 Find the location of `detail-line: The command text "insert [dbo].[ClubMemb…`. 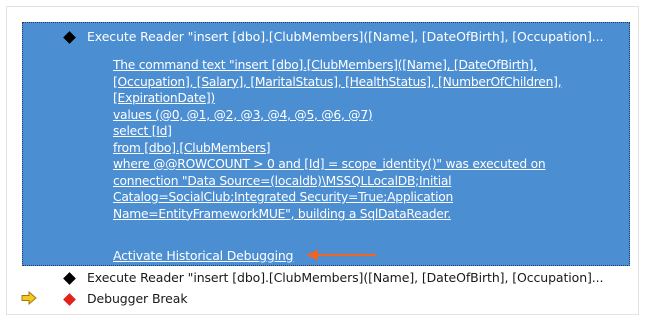

detail-line: The command text "insert [dbo].[ClubMemb… is located at coordinates (370, 65).